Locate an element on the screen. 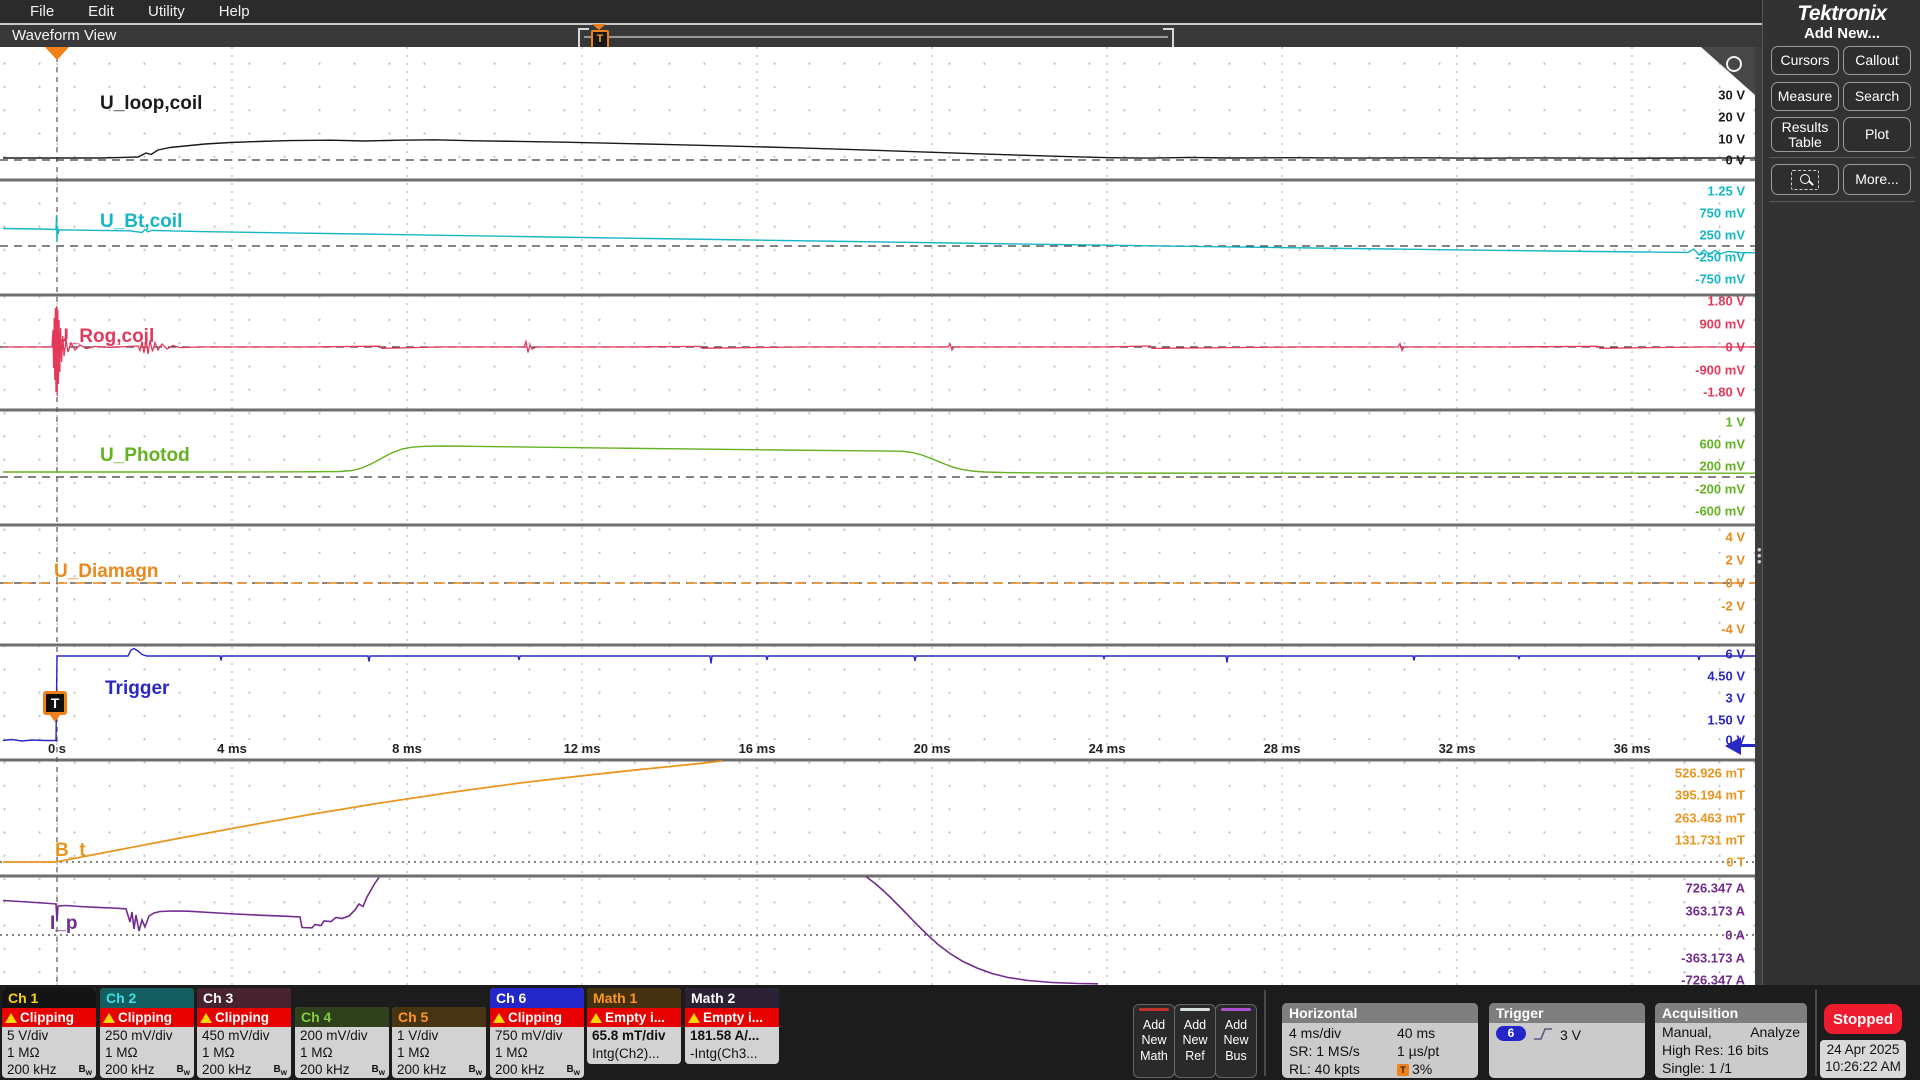 The height and width of the screenshot is (1080, 1920). horizontal-value-right: 1 µs/pt is located at coordinates (1418, 1051).